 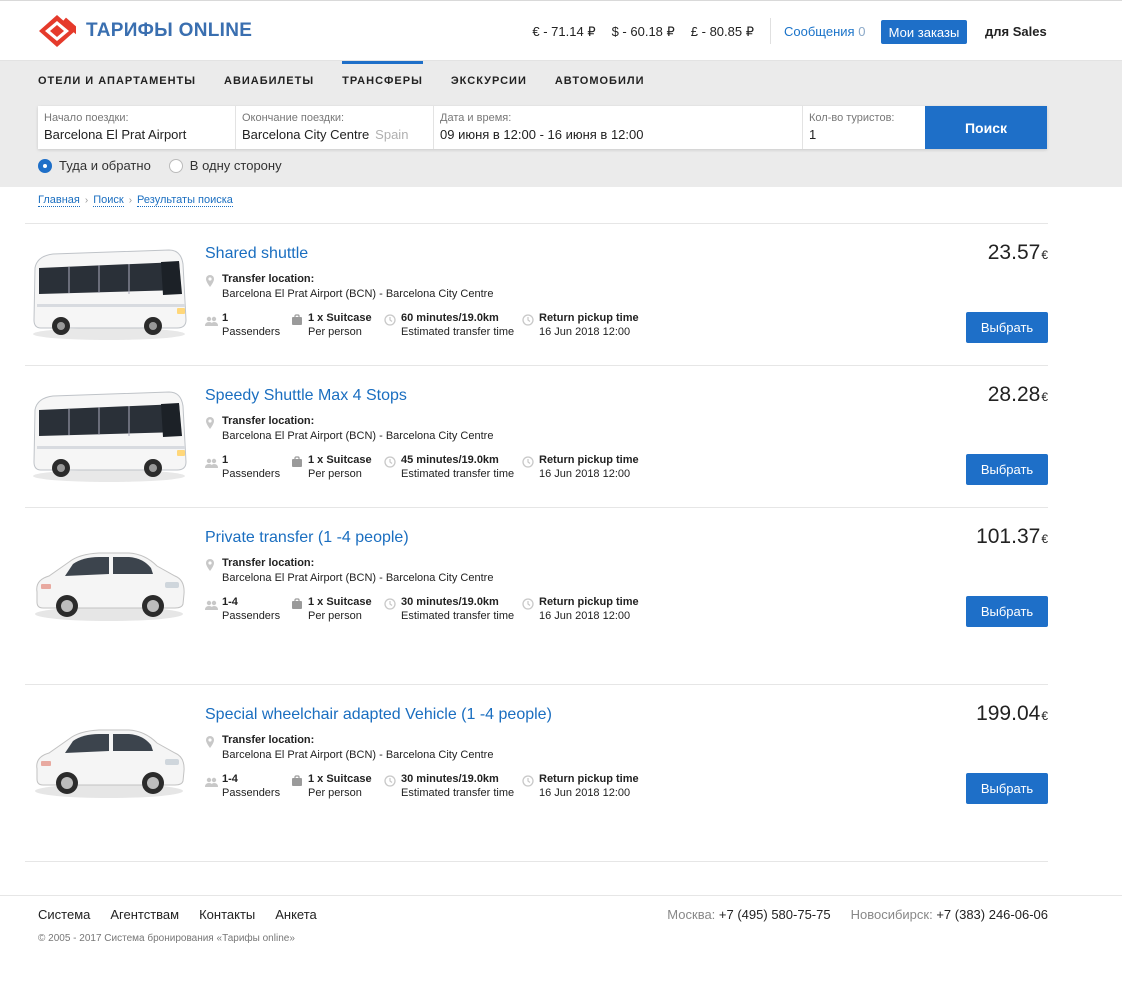 What do you see at coordinates (862, 31) in the screenshot?
I see `messages-count: 0` at bounding box center [862, 31].